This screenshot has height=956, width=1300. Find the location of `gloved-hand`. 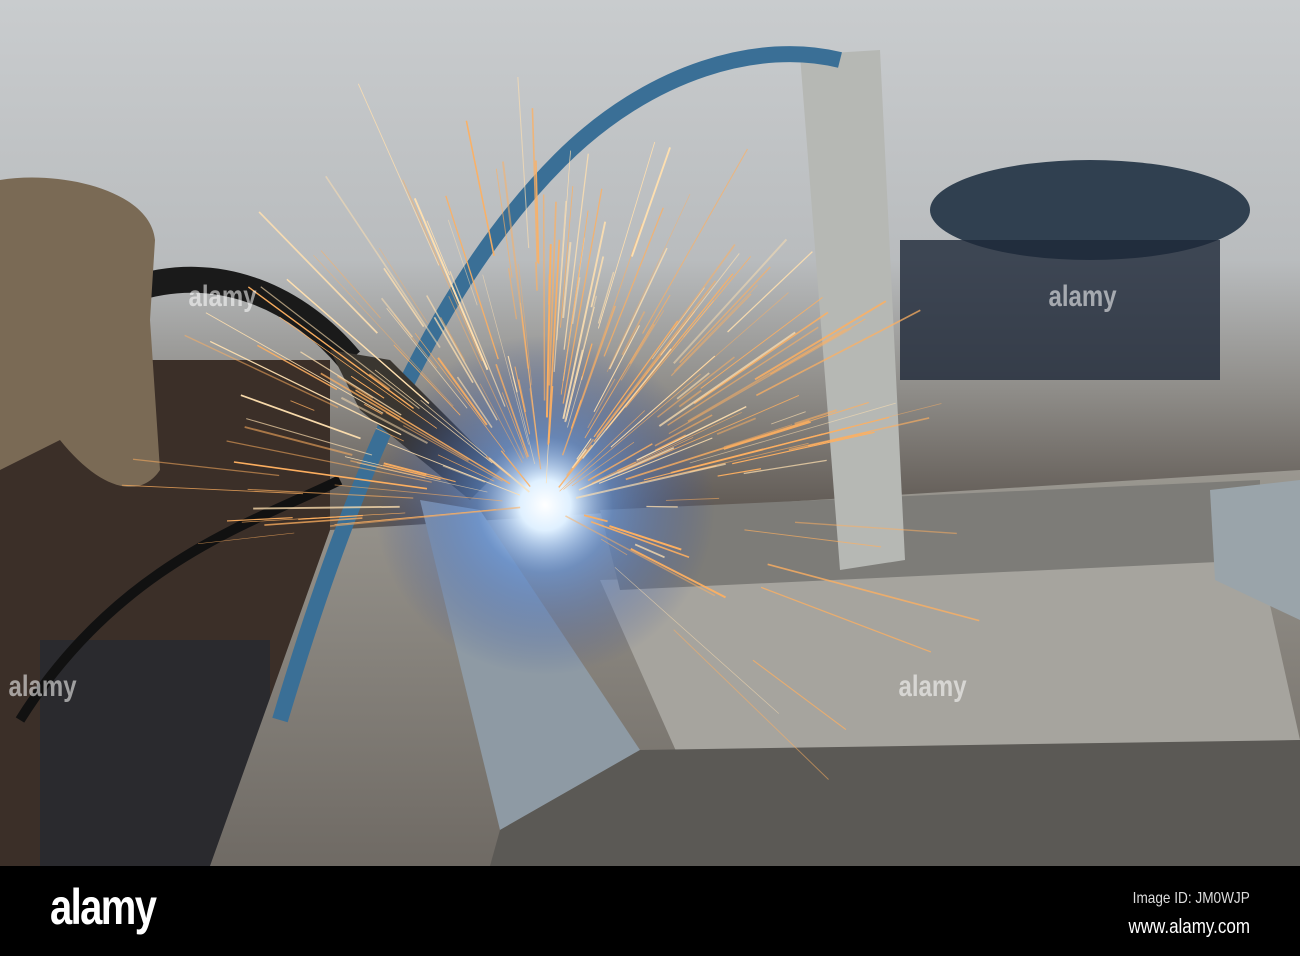

gloved-hand is located at coordinates (80, 332).